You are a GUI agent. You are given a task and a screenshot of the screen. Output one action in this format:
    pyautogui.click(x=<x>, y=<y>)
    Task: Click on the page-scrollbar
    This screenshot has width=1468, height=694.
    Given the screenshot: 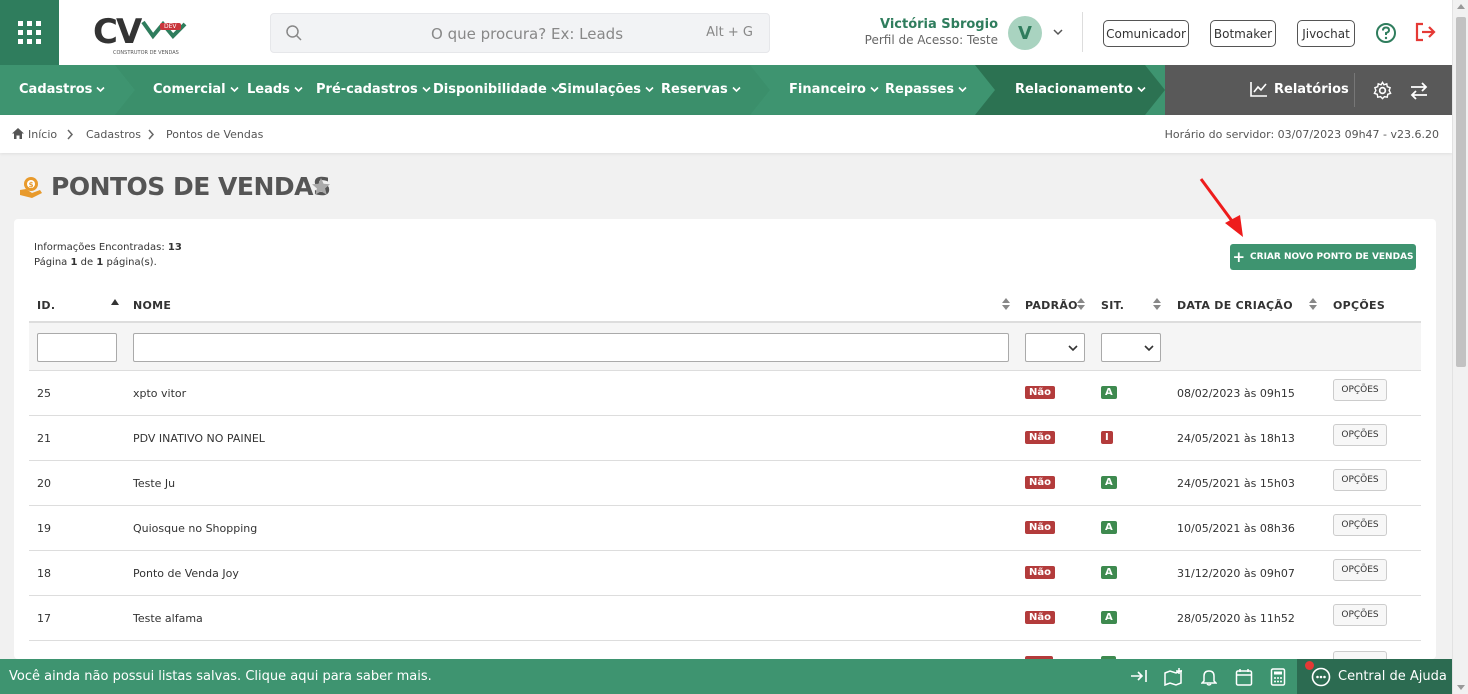 What is the action you would take?
    pyautogui.click(x=1460, y=347)
    